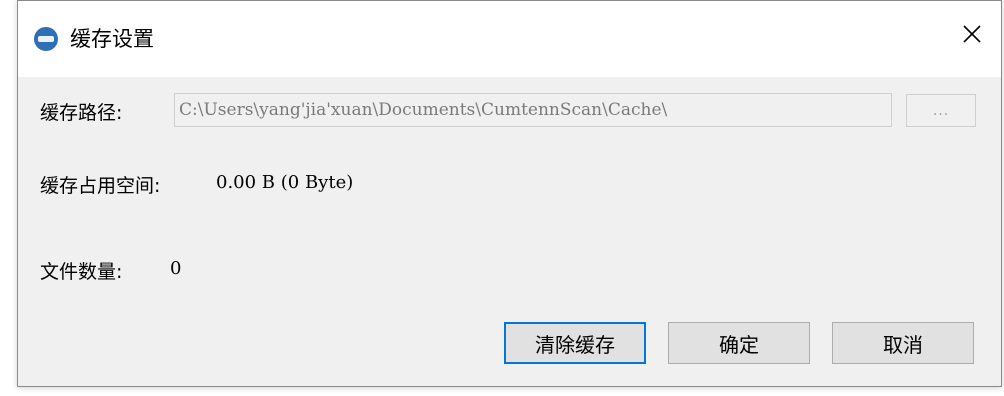  What do you see at coordinates (176, 268) in the screenshot?
I see `file-count-value: 0` at bounding box center [176, 268].